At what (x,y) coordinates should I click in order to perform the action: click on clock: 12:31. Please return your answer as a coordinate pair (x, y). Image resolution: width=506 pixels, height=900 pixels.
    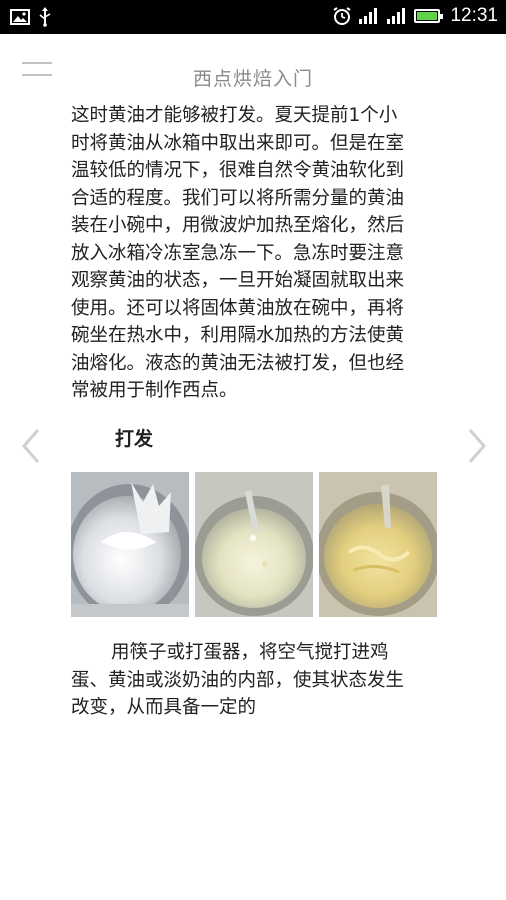
    Looking at the image, I should click on (474, 15).